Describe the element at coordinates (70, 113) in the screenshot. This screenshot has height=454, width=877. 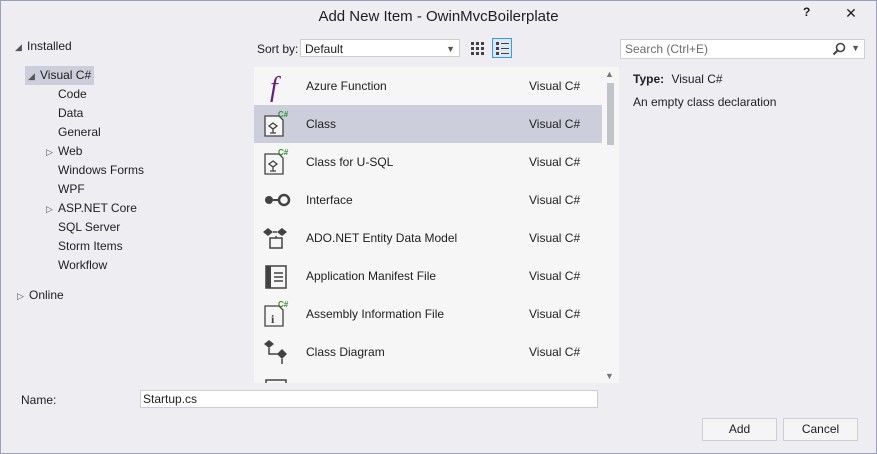
I see `tree-node-data: Data` at that location.